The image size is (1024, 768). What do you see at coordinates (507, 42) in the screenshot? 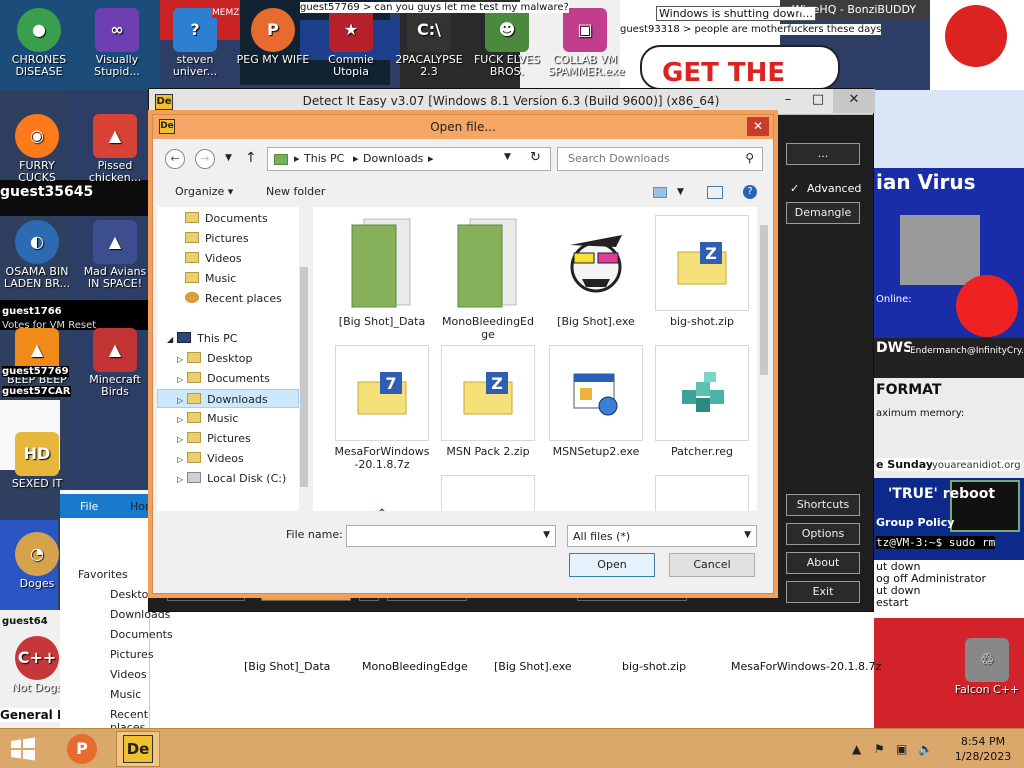
I see `desktop-icon: ☻ FUCK ELVES BROS.` at bounding box center [507, 42].